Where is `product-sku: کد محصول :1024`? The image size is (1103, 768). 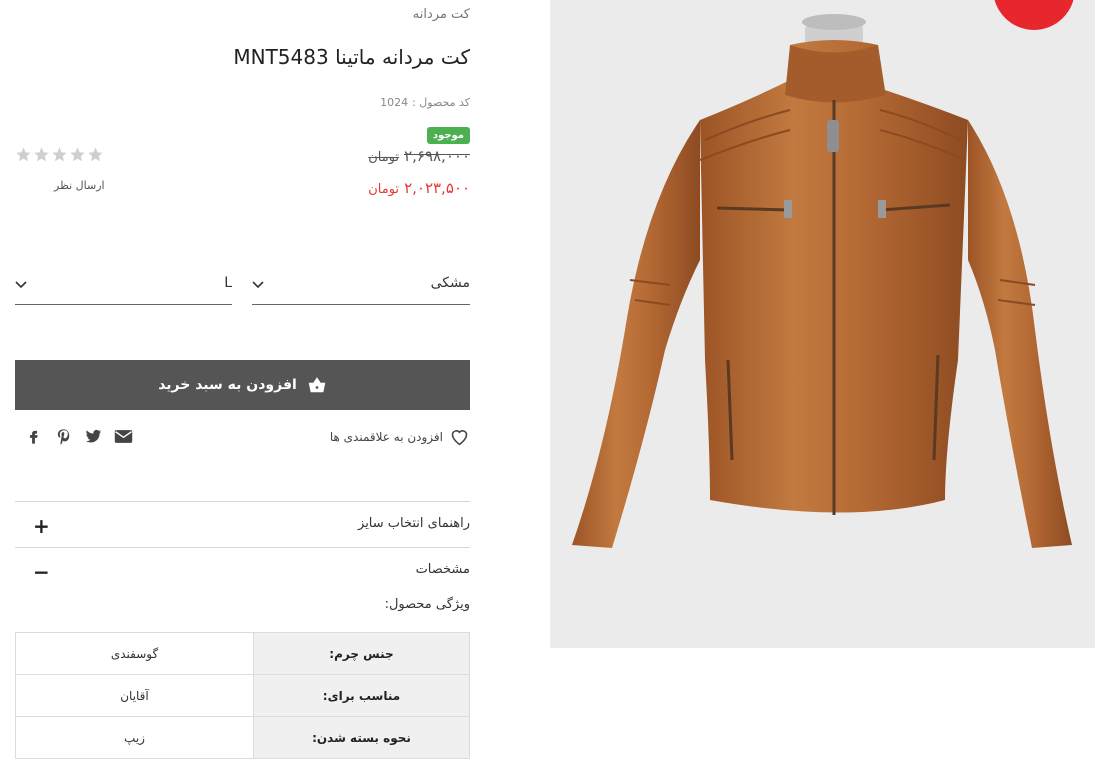
product-sku: کد محصول :1024 is located at coordinates (423, 102).